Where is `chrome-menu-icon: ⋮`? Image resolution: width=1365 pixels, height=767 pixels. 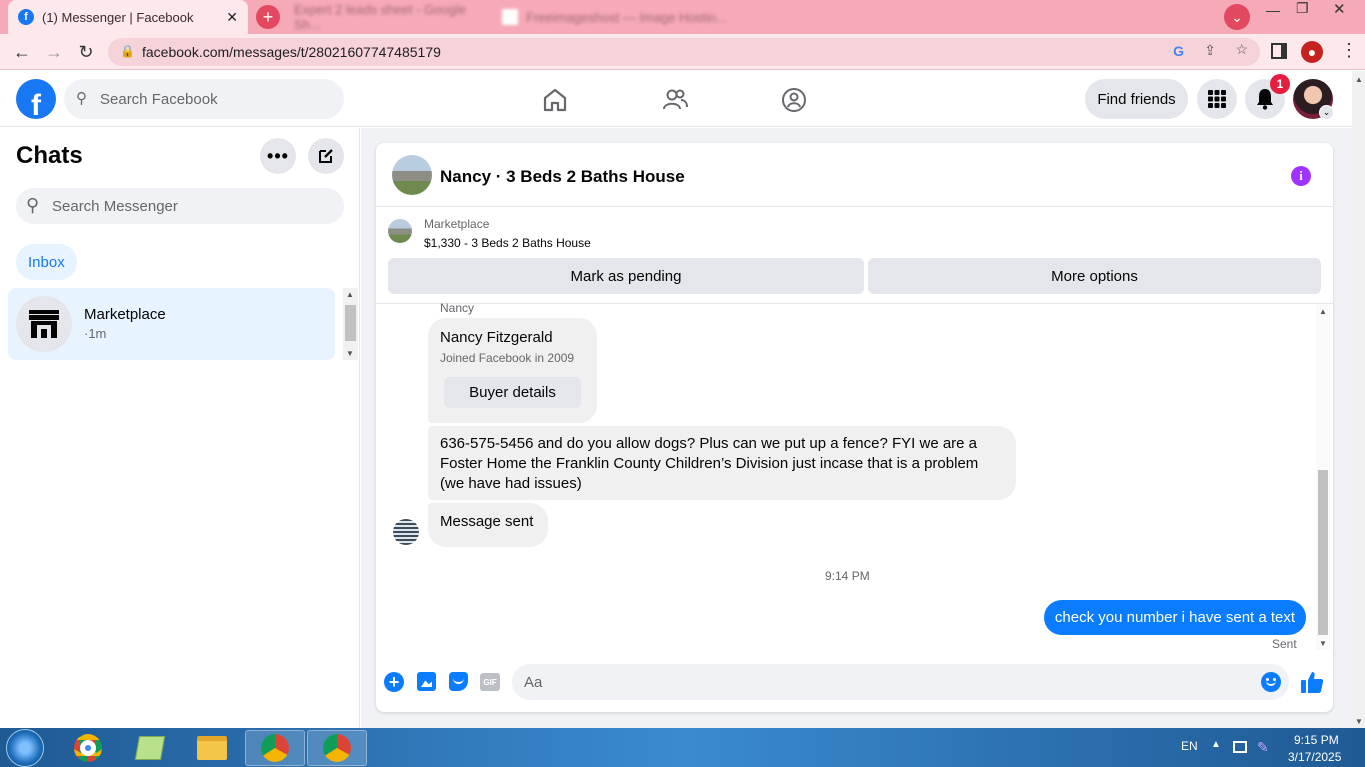 chrome-menu-icon: ⋮ is located at coordinates (1349, 50).